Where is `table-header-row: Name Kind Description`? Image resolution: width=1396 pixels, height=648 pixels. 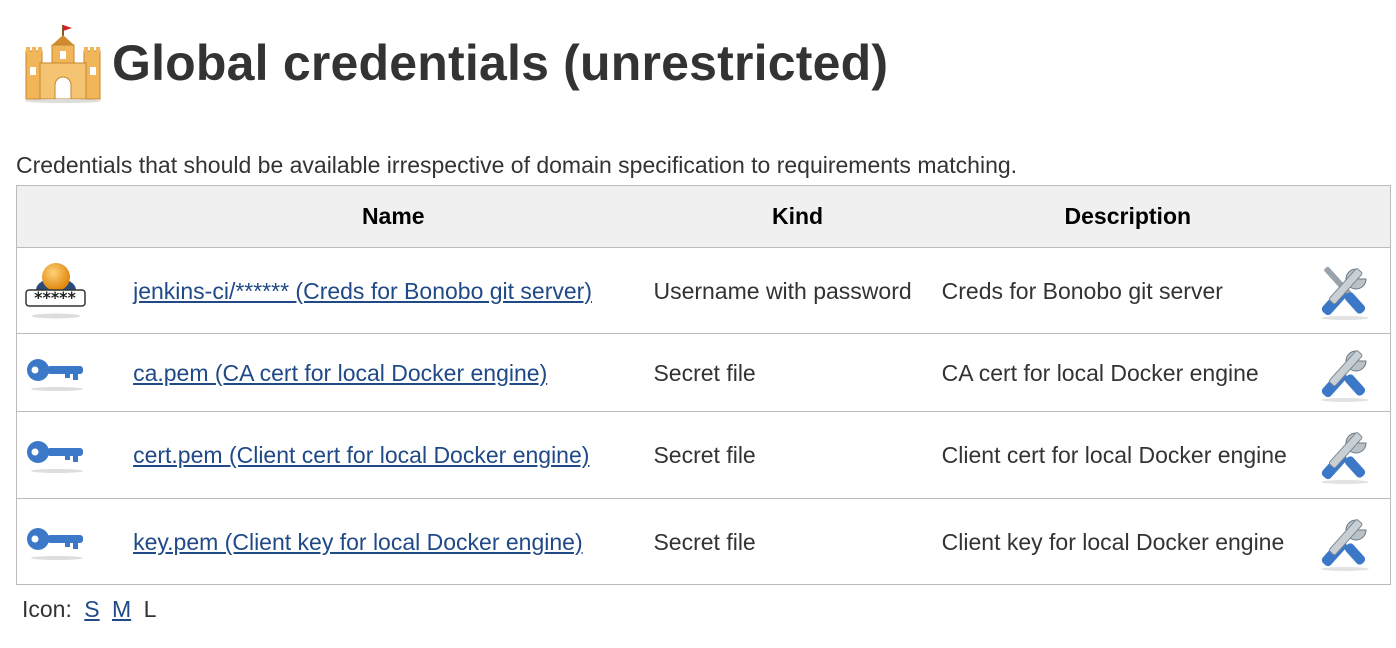 table-header-row: Name Kind Description is located at coordinates (703, 216).